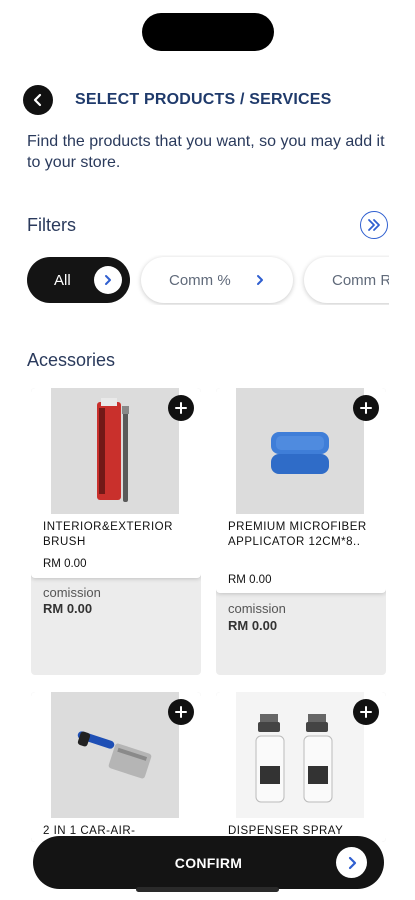 The width and height of the screenshot is (415, 900). I want to click on confirm-button: CONFIRM, so click(208, 862).